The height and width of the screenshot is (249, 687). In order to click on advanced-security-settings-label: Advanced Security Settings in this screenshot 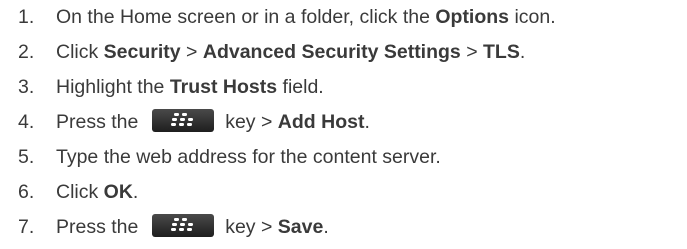, I will do `click(331, 52)`.